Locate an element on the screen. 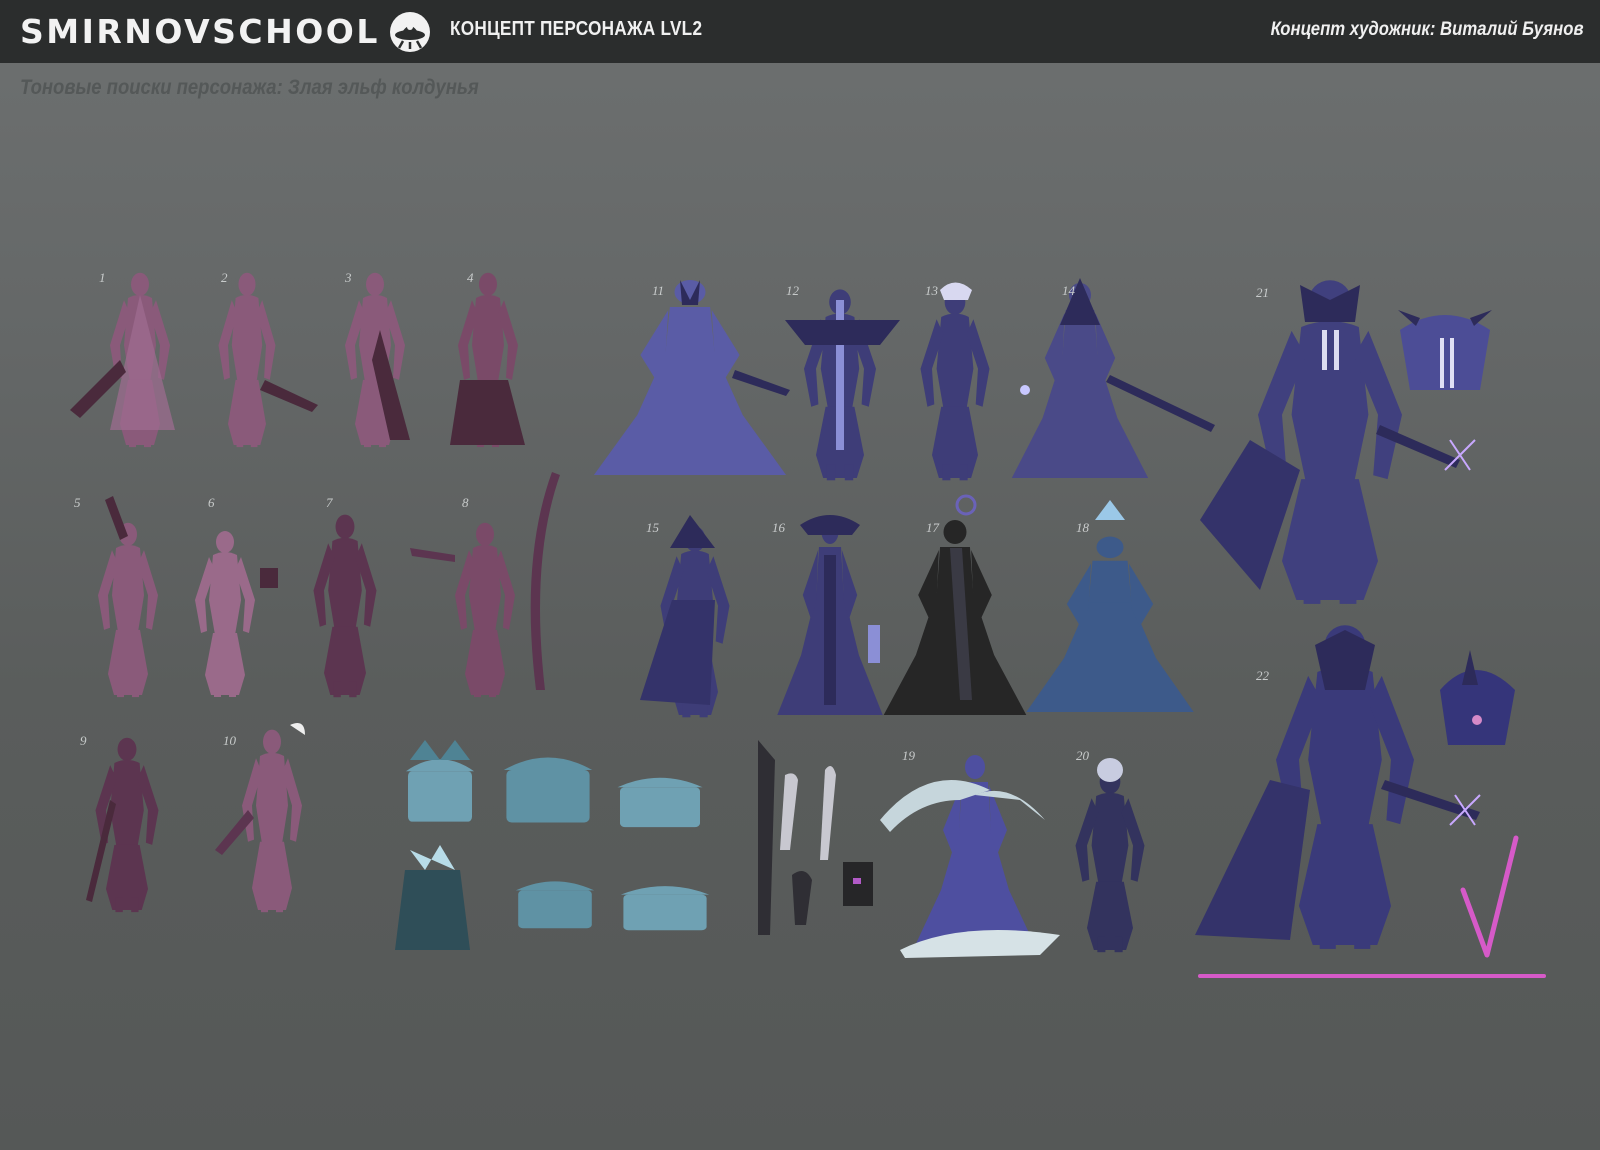  figure-22-head-study is located at coordinates (1477, 697).